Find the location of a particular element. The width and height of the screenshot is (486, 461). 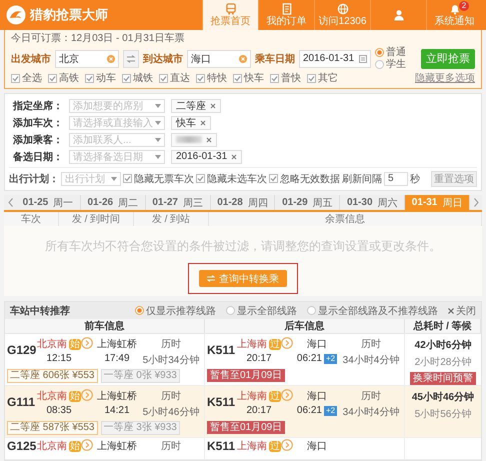

checkbox-label: 隐藏未选车次 is located at coordinates (237, 179).